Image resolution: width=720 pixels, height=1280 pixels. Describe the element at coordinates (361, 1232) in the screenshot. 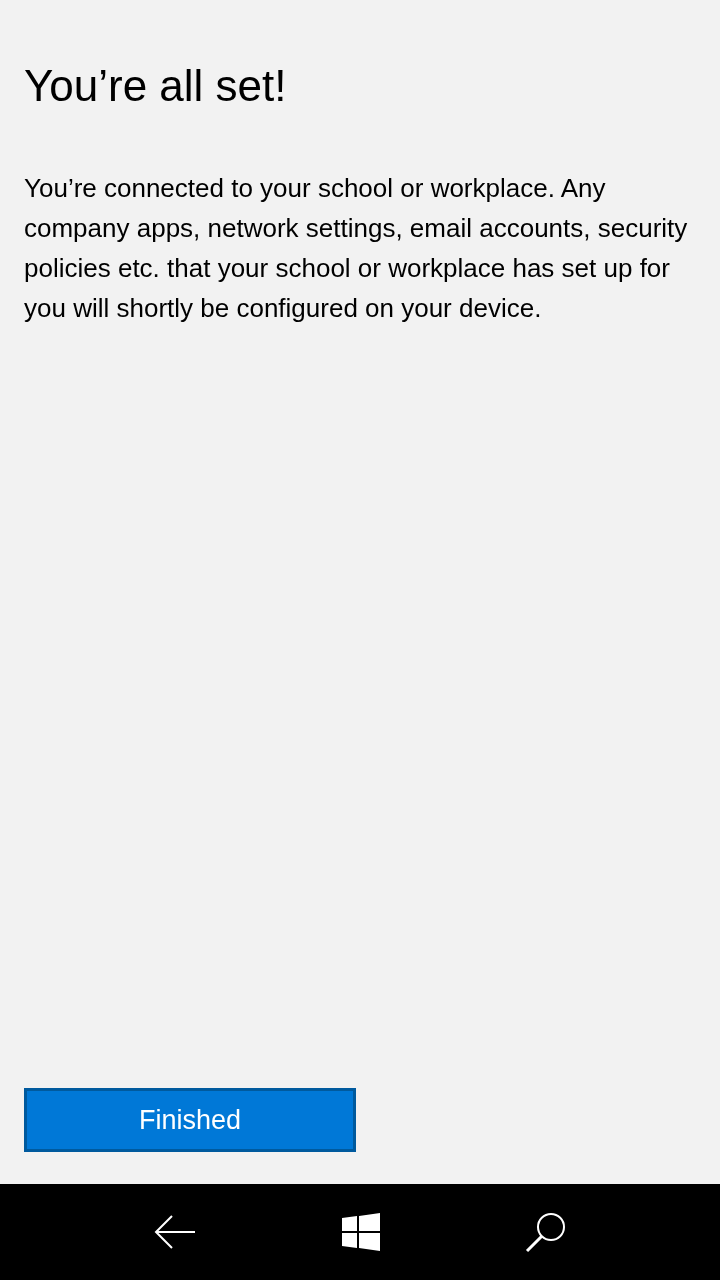

I see `windows-logo-icon` at that location.